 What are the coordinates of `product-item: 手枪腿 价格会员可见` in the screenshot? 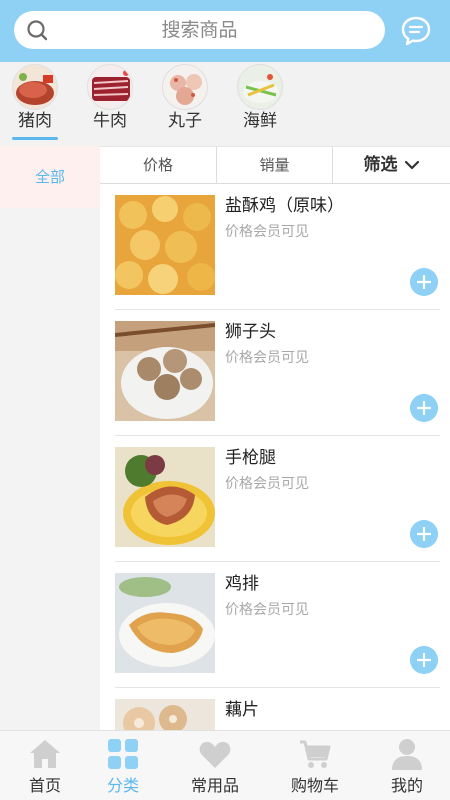 It's located at (275, 499).